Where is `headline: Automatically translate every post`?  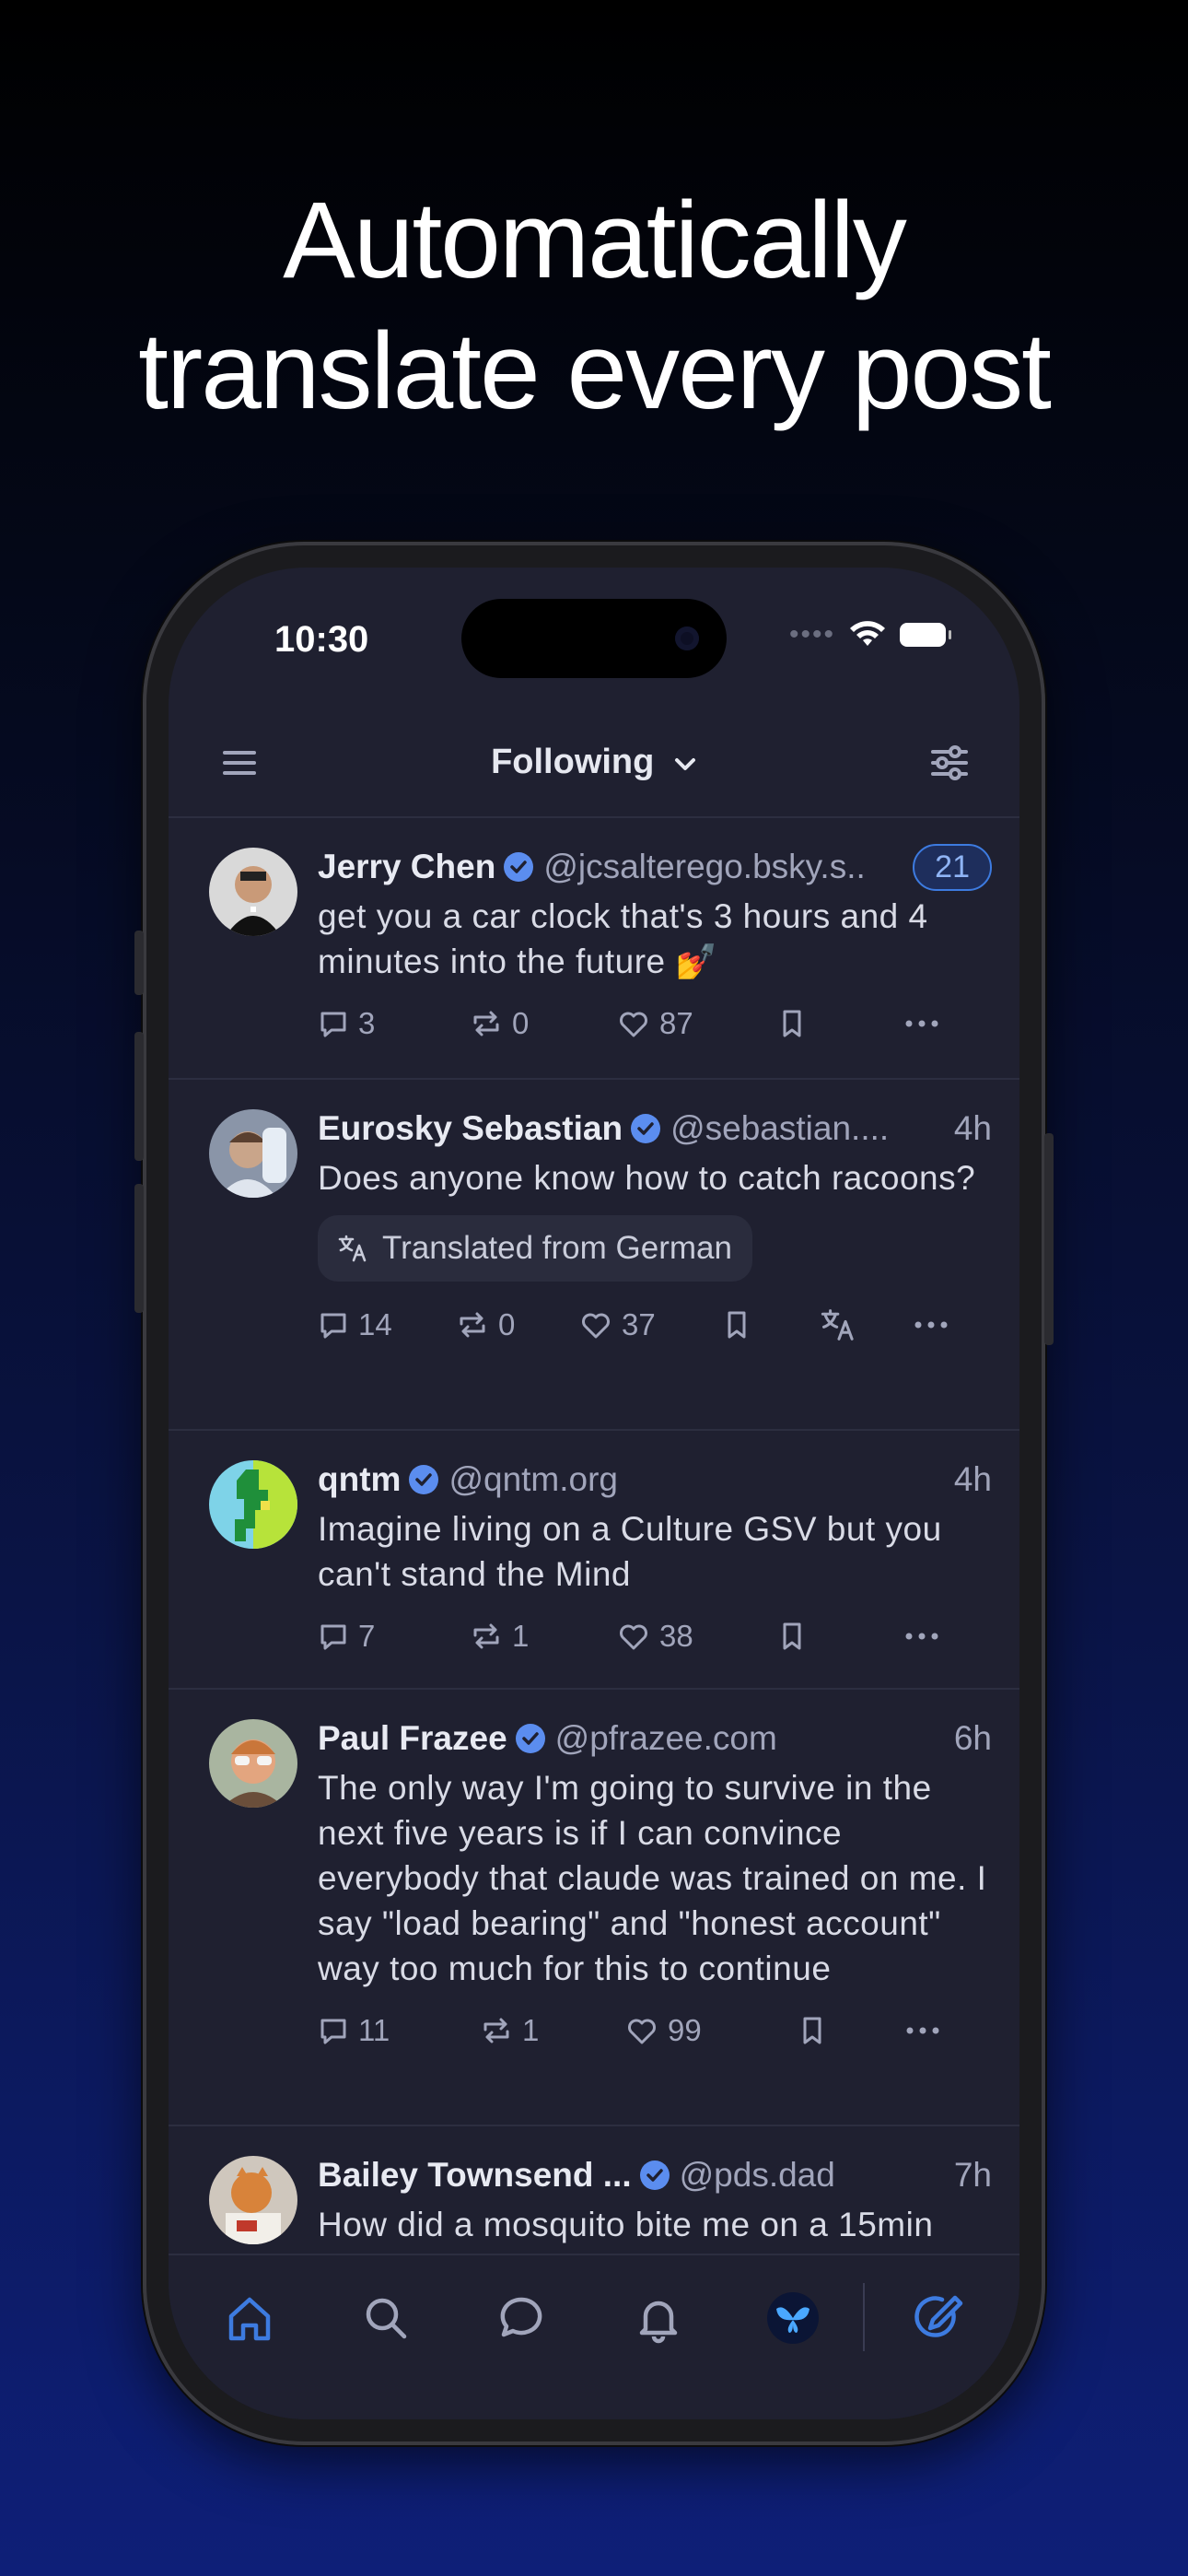 headline: Automatically translate every post is located at coordinates (594, 306).